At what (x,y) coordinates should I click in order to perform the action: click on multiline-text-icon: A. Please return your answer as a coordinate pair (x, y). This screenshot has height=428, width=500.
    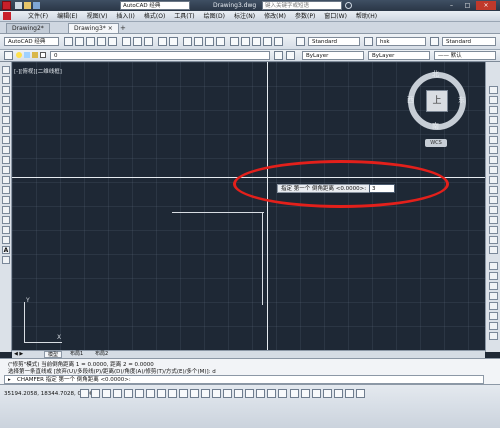
    Looking at the image, I should click on (6, 250).